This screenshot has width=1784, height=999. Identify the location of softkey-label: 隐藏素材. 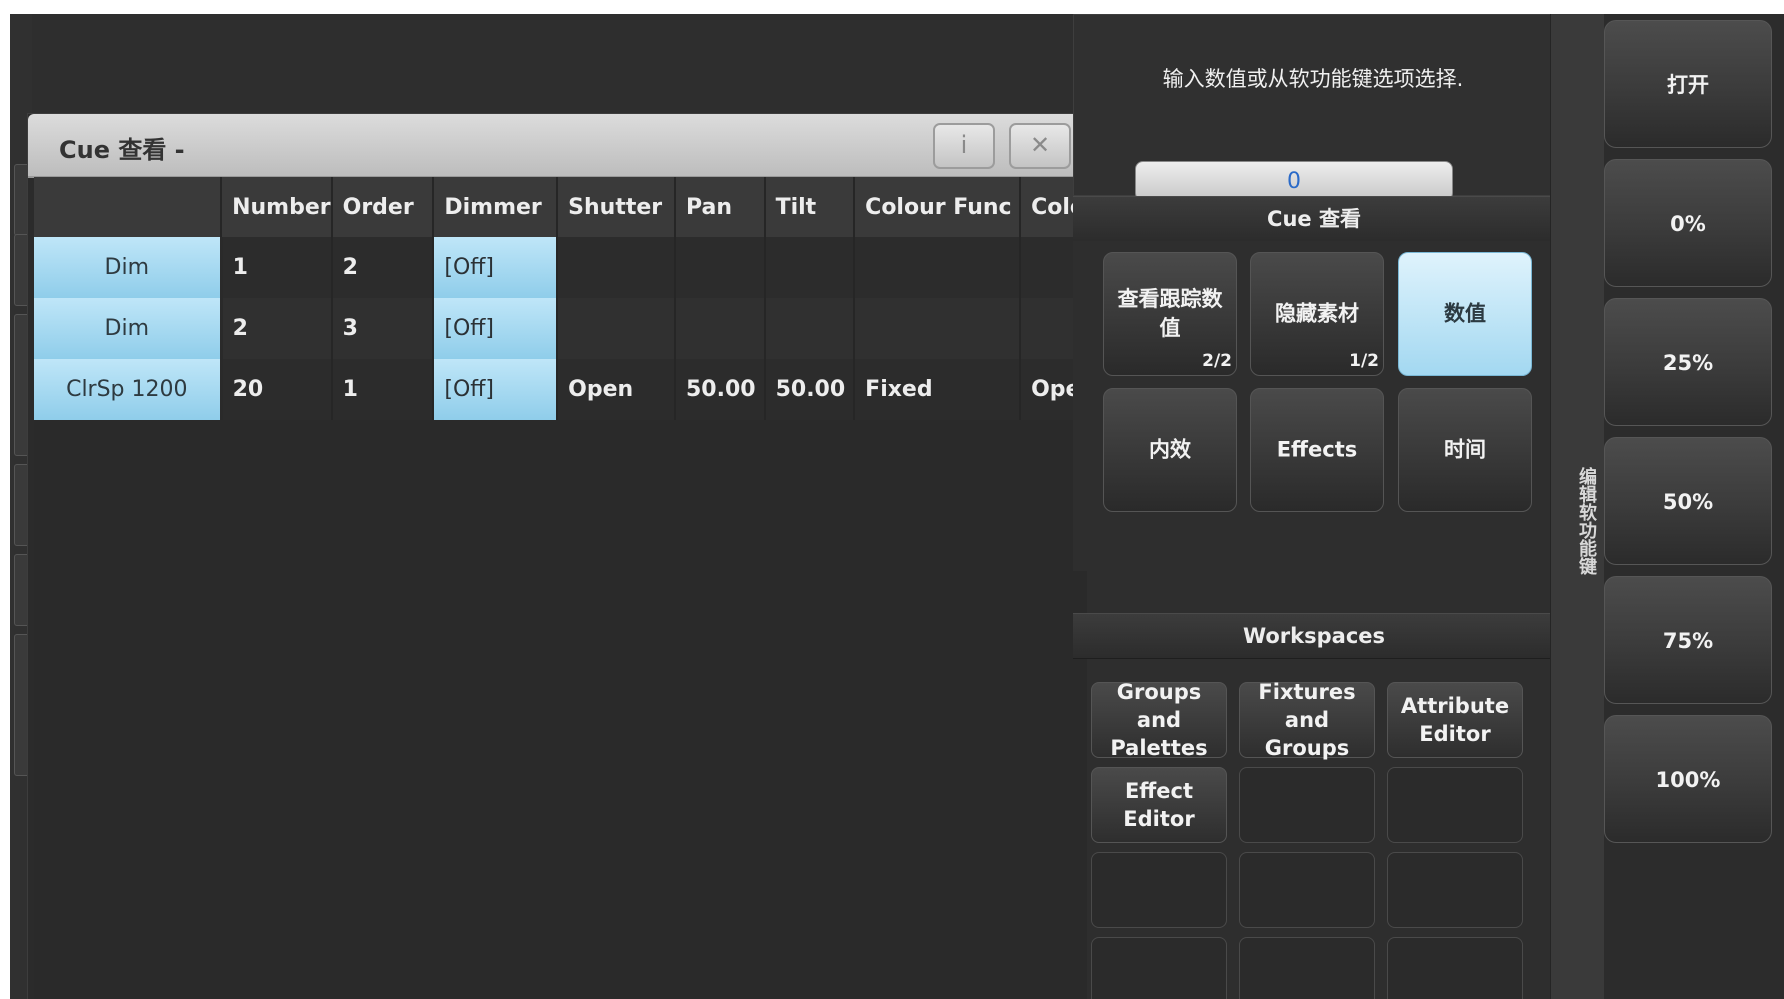
(1317, 313).